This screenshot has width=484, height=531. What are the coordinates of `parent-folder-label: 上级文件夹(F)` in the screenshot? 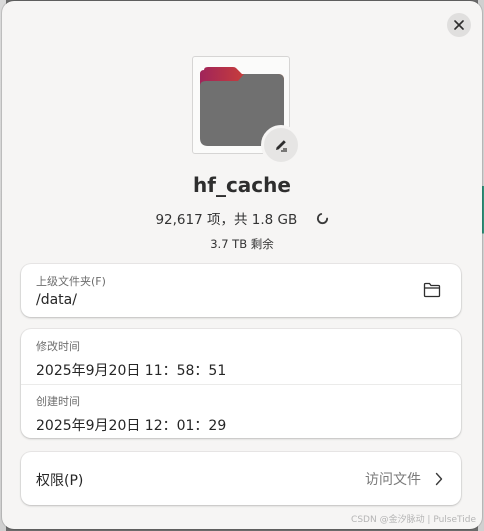 It's located at (71, 281).